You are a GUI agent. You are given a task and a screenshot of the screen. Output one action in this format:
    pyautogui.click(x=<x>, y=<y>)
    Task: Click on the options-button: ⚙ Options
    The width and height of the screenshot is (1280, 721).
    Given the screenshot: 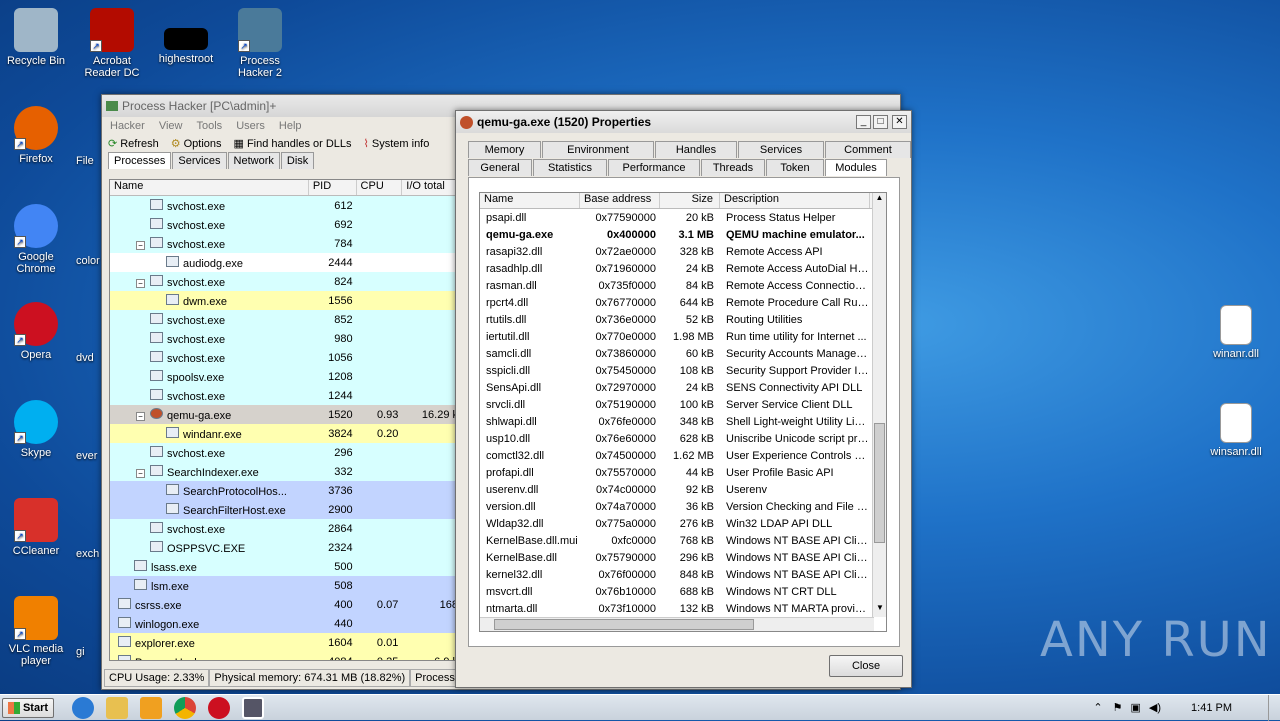 What is the action you would take?
    pyautogui.click(x=196, y=144)
    